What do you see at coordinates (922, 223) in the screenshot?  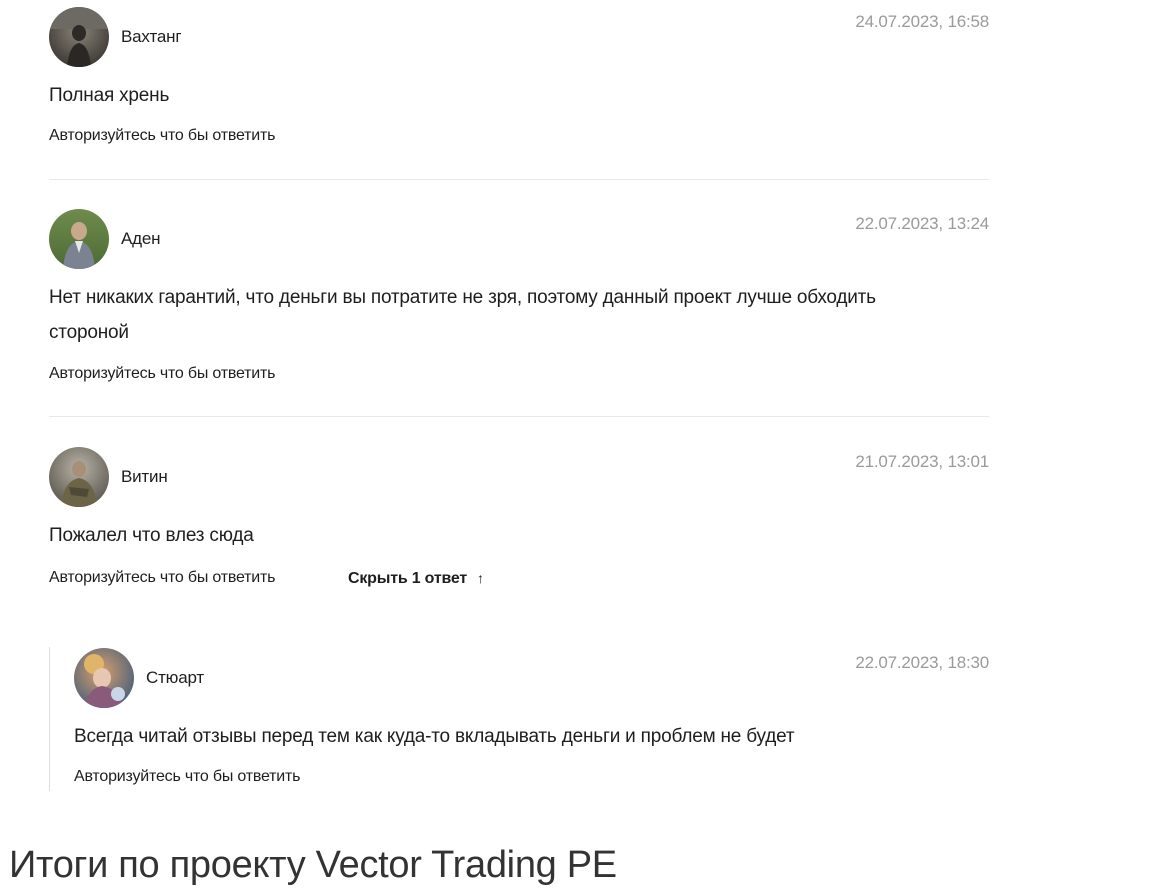 I see `comment-date: 22.07.2023, 13:24` at bounding box center [922, 223].